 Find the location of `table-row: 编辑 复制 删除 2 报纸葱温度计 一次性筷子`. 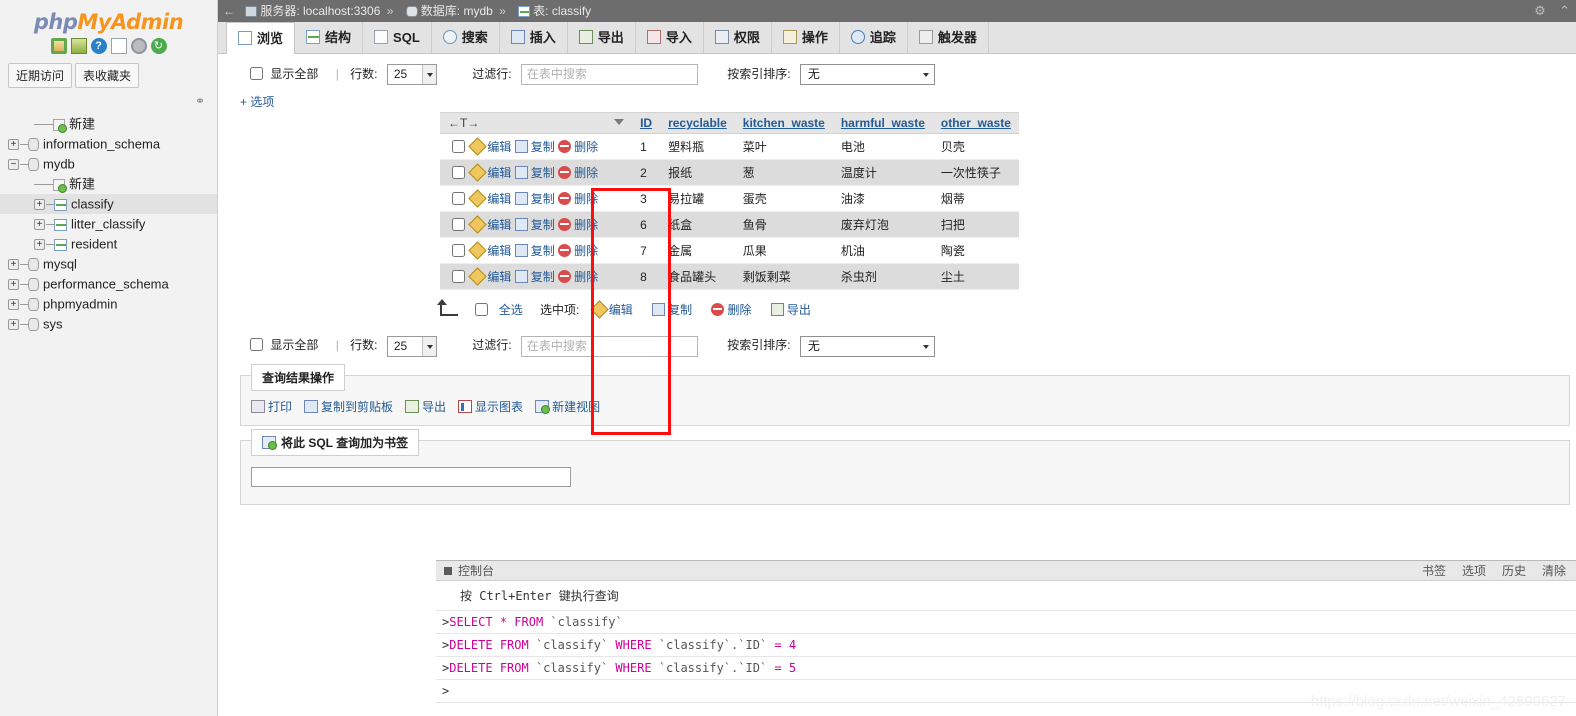

table-row: 编辑 复制 删除 2 报纸葱温度计 一次性筷子 is located at coordinates (729, 173).